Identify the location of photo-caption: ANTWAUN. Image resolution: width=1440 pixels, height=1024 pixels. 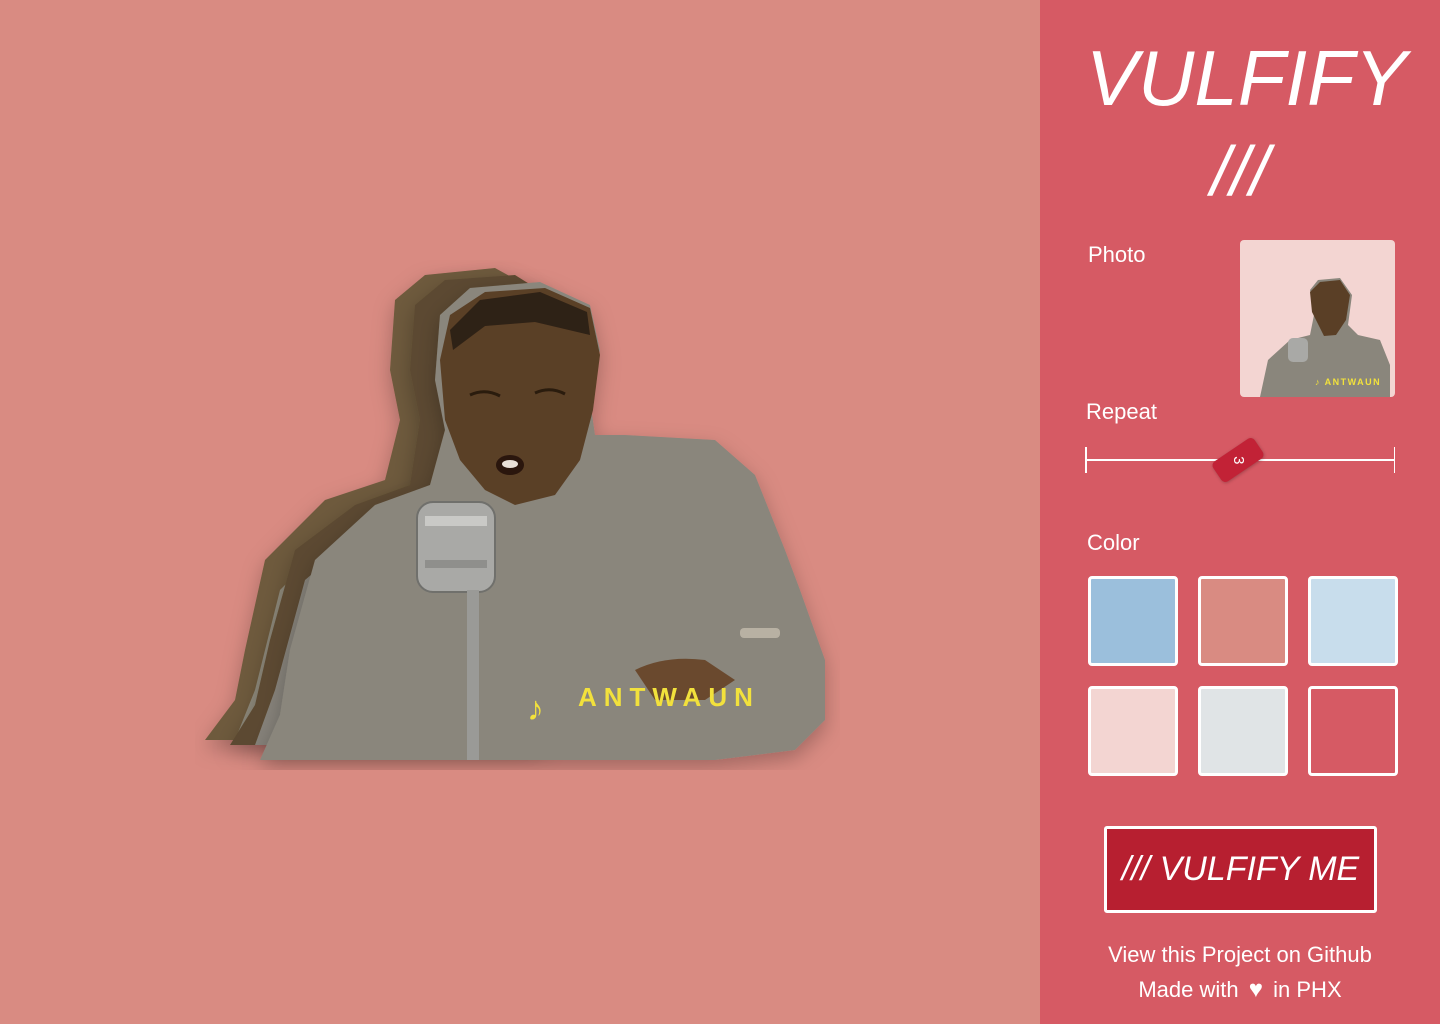
(669, 697).